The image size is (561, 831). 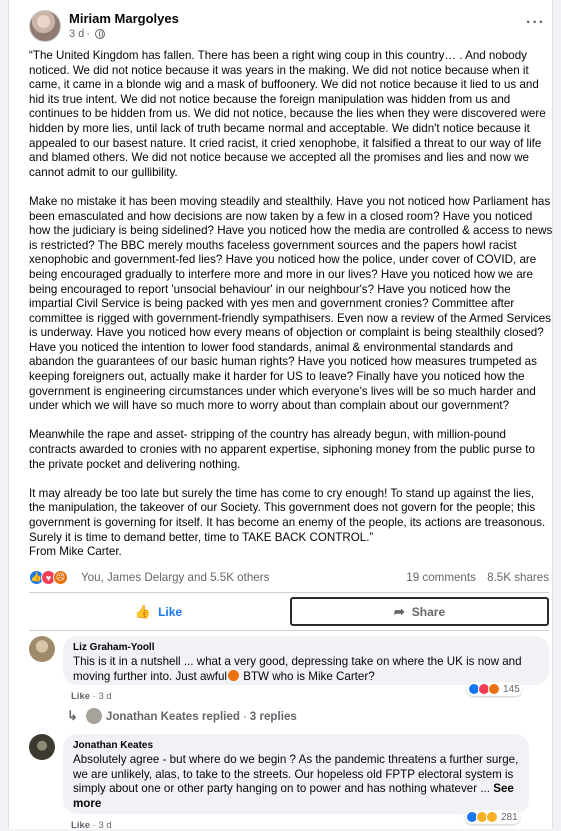 I want to click on reactors-text: You, James Delargy and 5.5K others, so click(x=175, y=577).